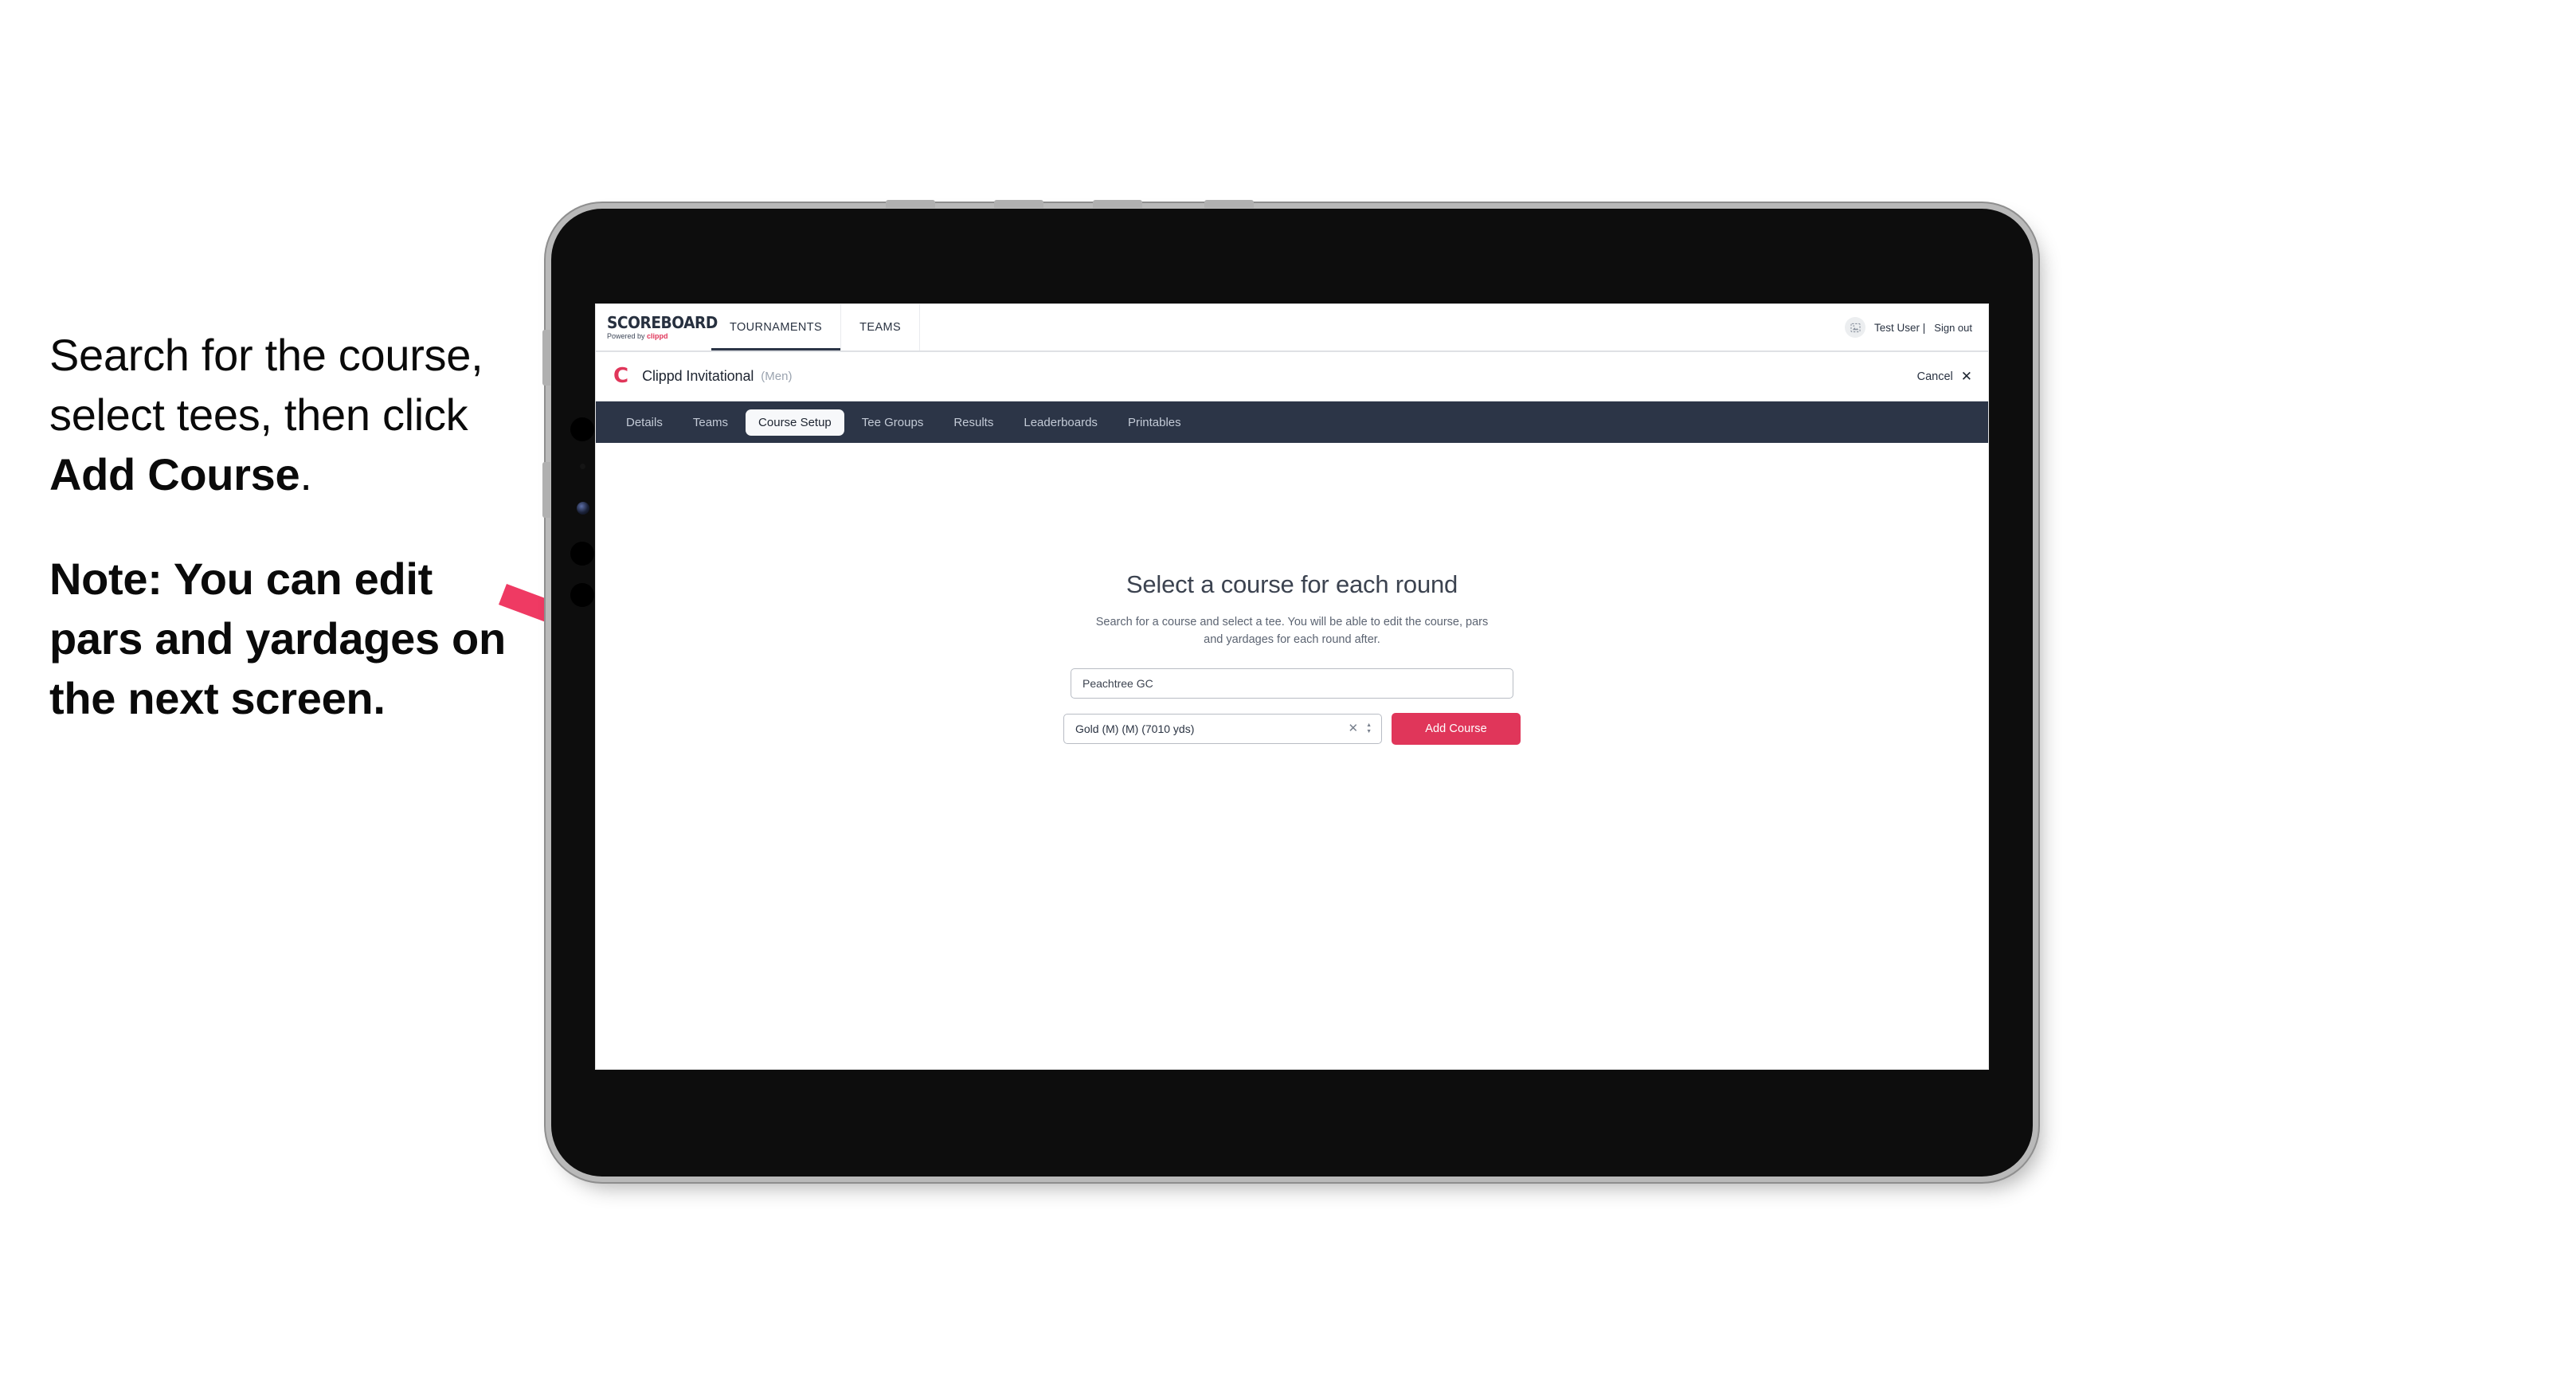 The height and width of the screenshot is (1386, 2576). Describe the element at coordinates (174, 474) in the screenshot. I see `instruction-bold-add-course: Add Course` at that location.